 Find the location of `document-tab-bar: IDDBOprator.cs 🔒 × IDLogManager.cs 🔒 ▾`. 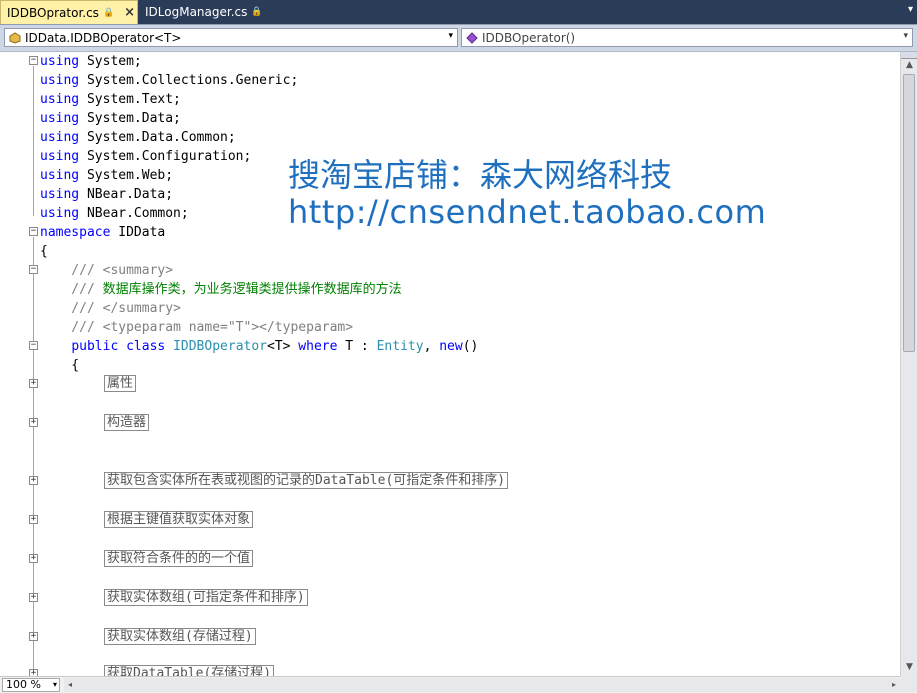

document-tab-bar: IDDBOprator.cs 🔒 × IDLogManager.cs 🔒 ▾ is located at coordinates (458, 12).